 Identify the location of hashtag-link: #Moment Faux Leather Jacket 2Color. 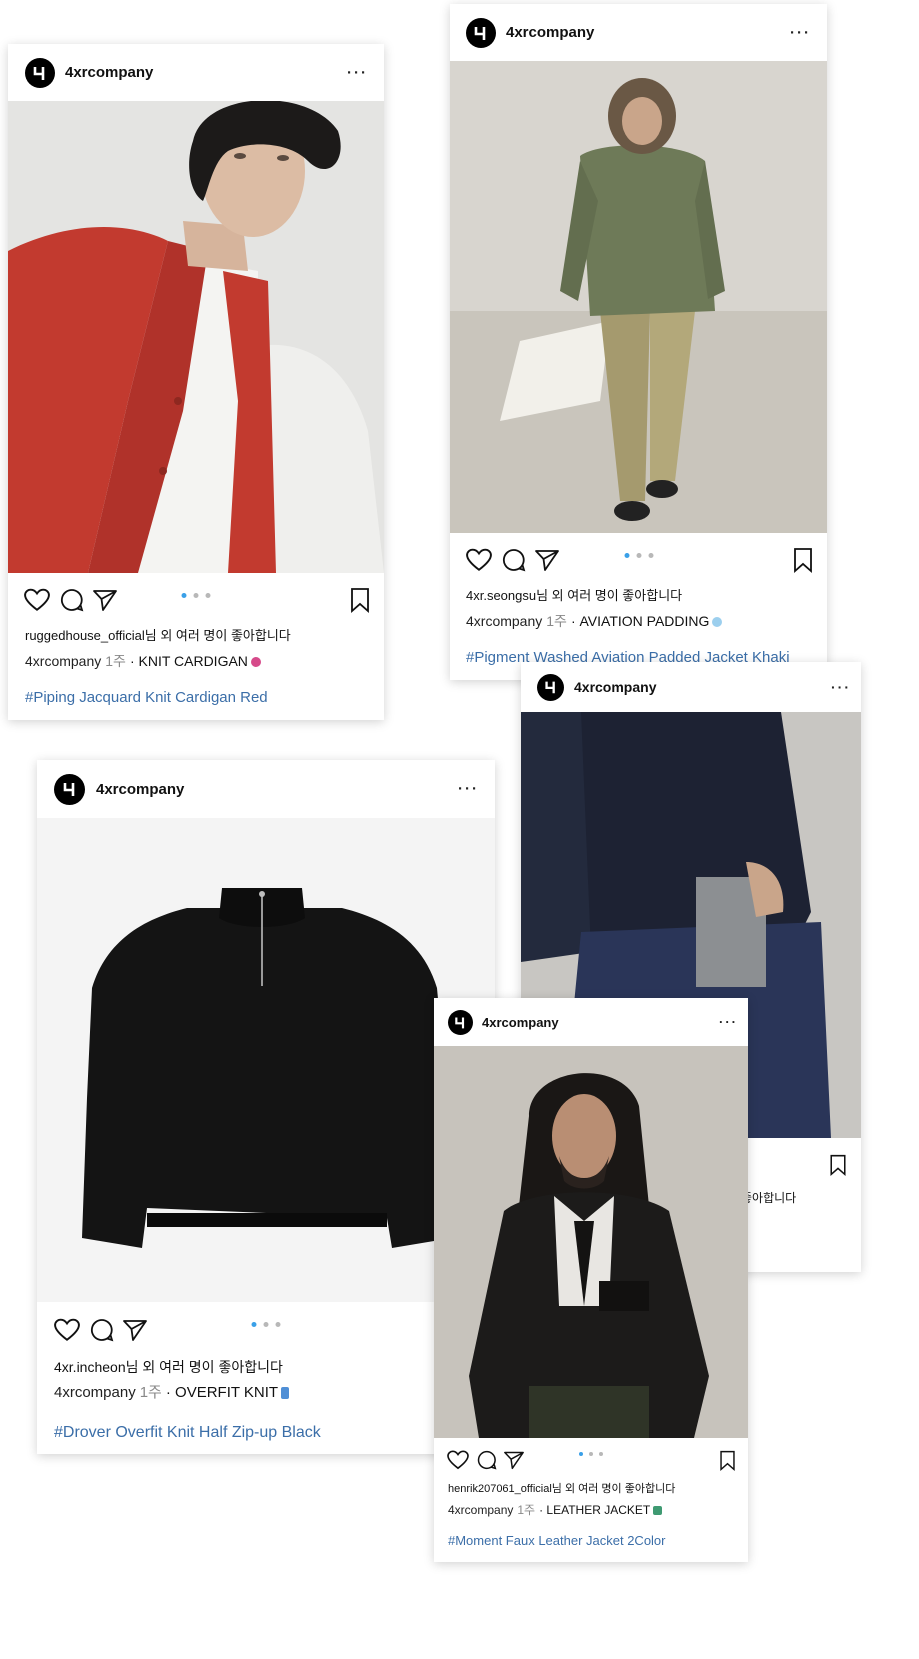
(591, 1540).